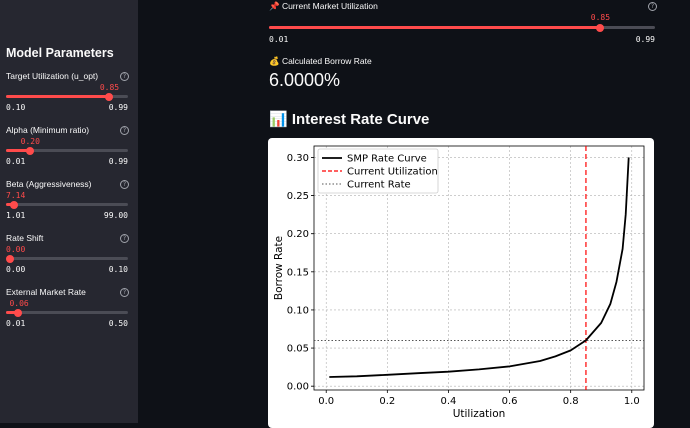 Image resolution: width=690 pixels, height=428 pixels. Describe the element at coordinates (349, 119) in the screenshot. I see `section-title: 📊 Interest Rate Curve` at that location.